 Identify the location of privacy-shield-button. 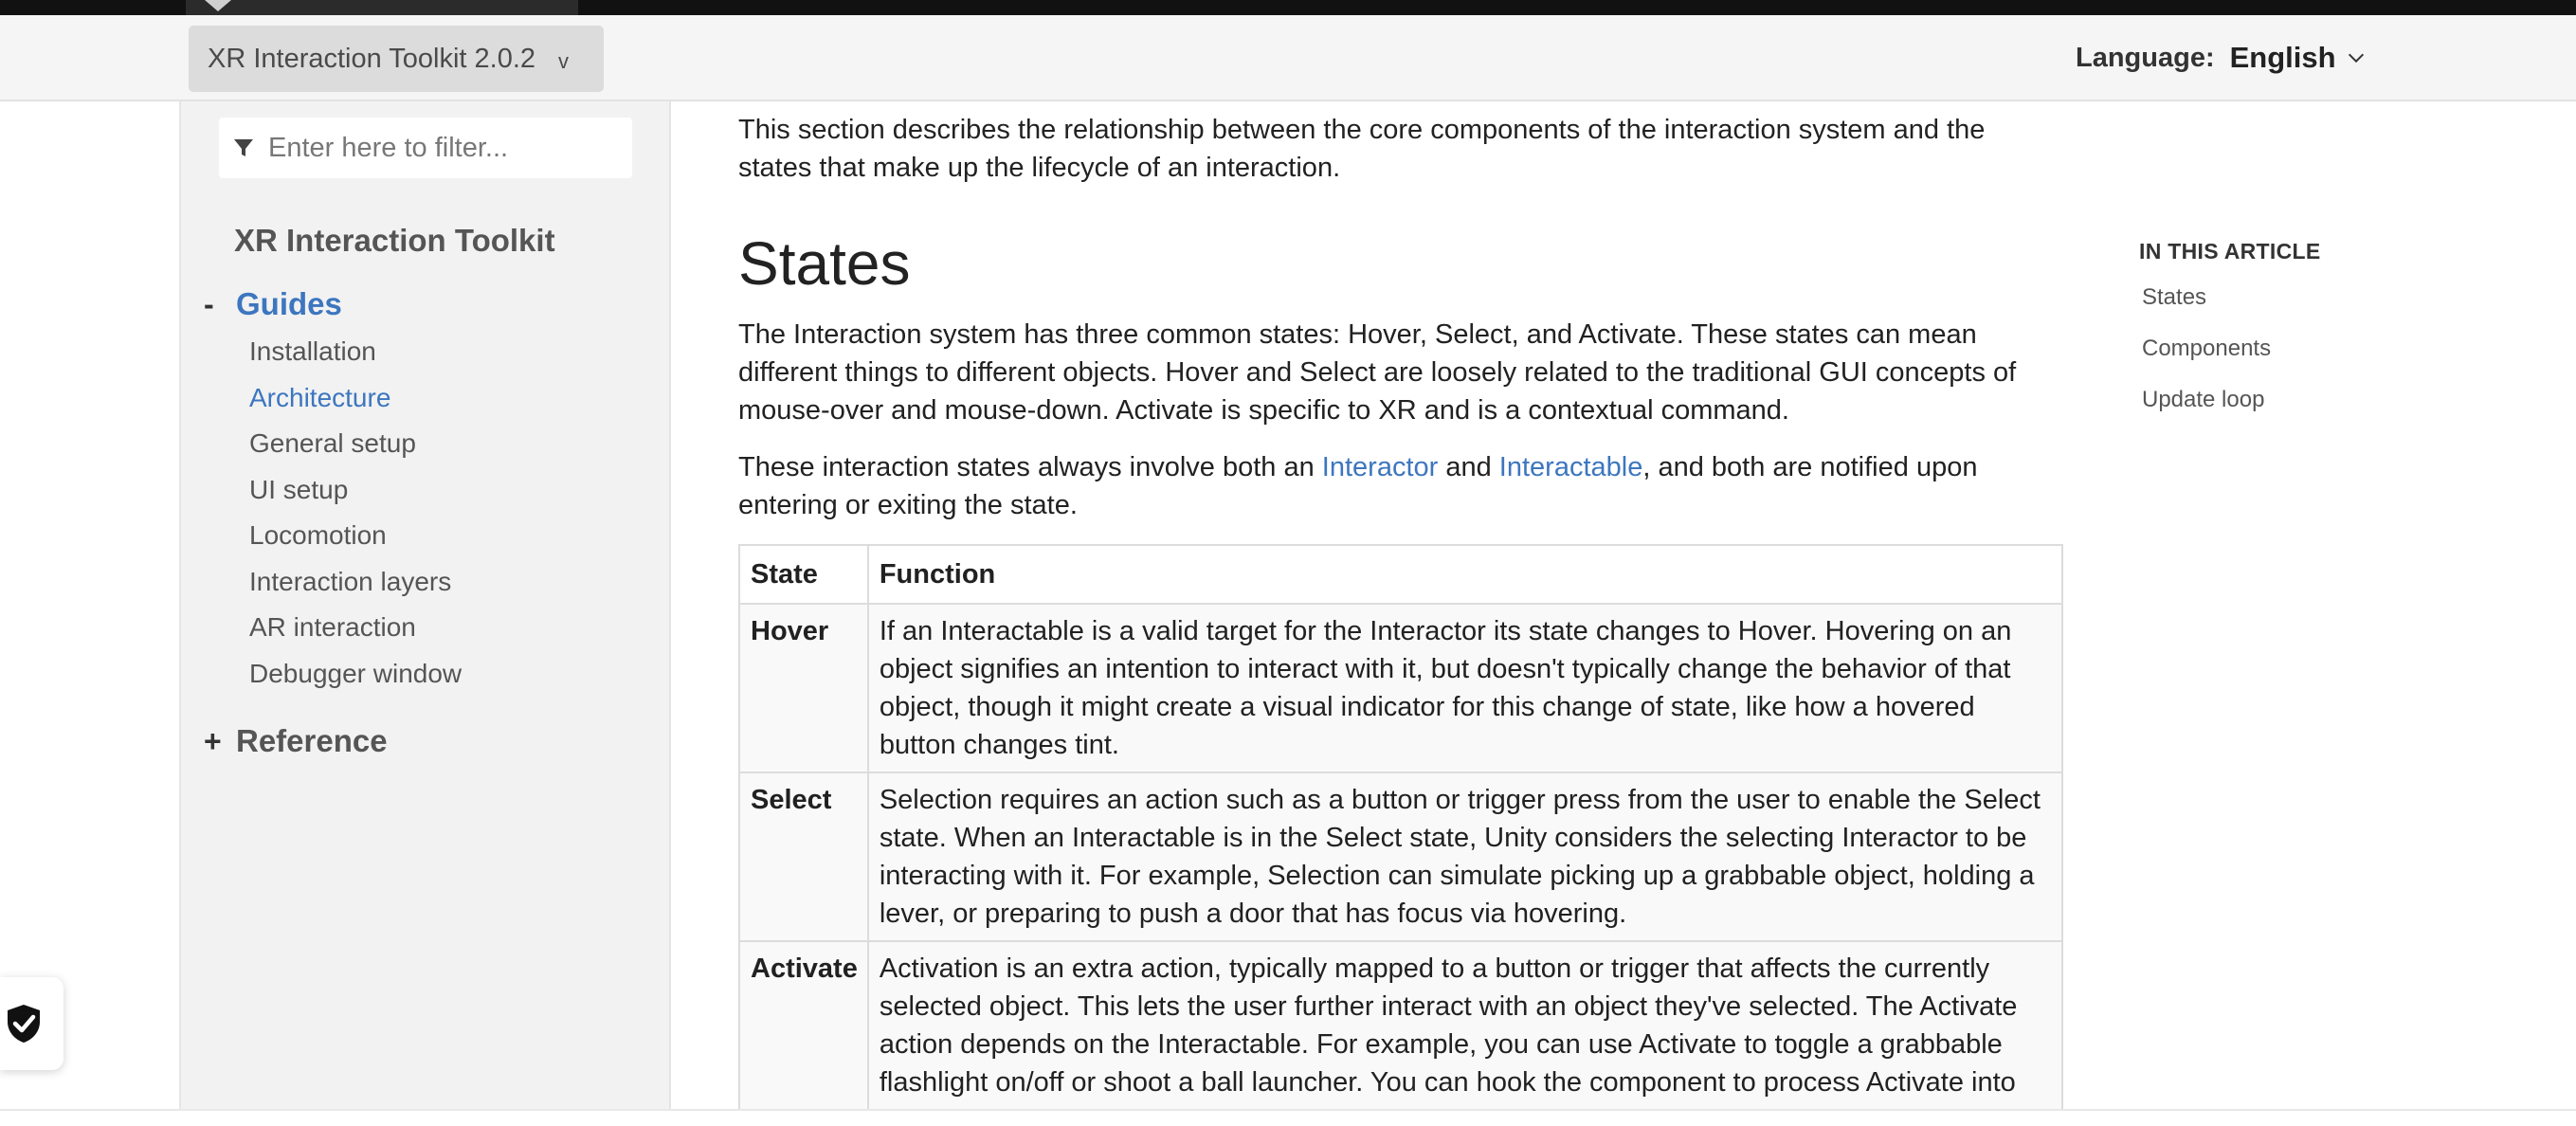
(31, 1023).